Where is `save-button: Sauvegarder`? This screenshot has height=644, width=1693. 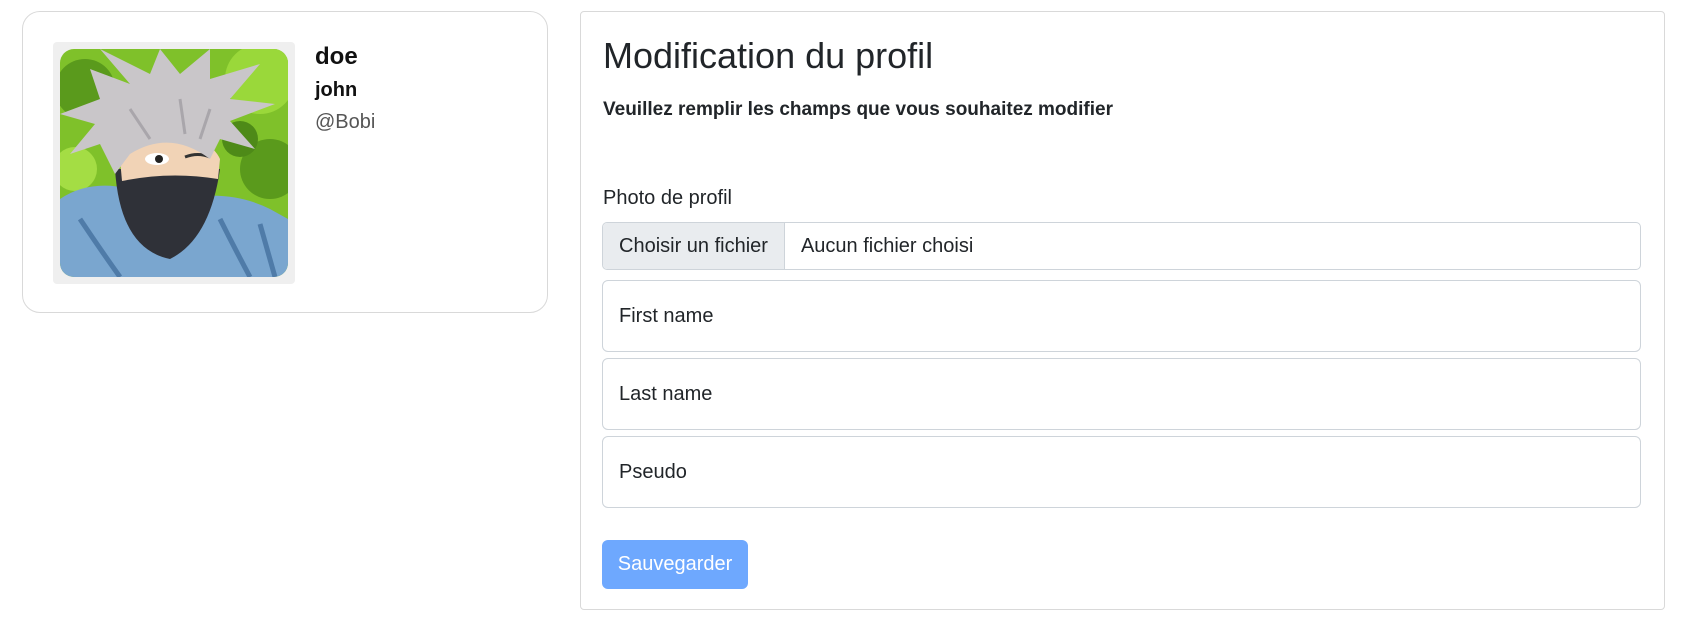 save-button: Sauvegarder is located at coordinates (675, 564).